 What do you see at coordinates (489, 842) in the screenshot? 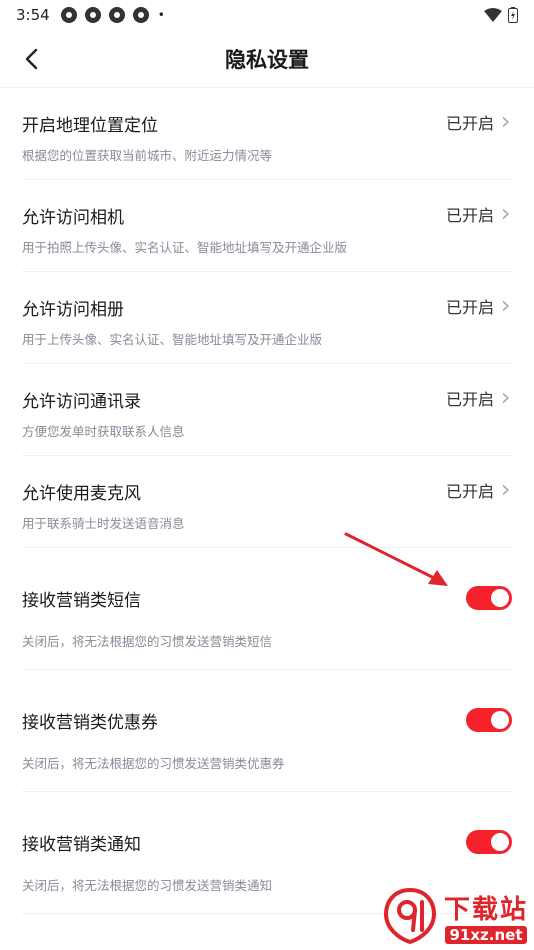
I see `marketing-notifications-switch` at bounding box center [489, 842].